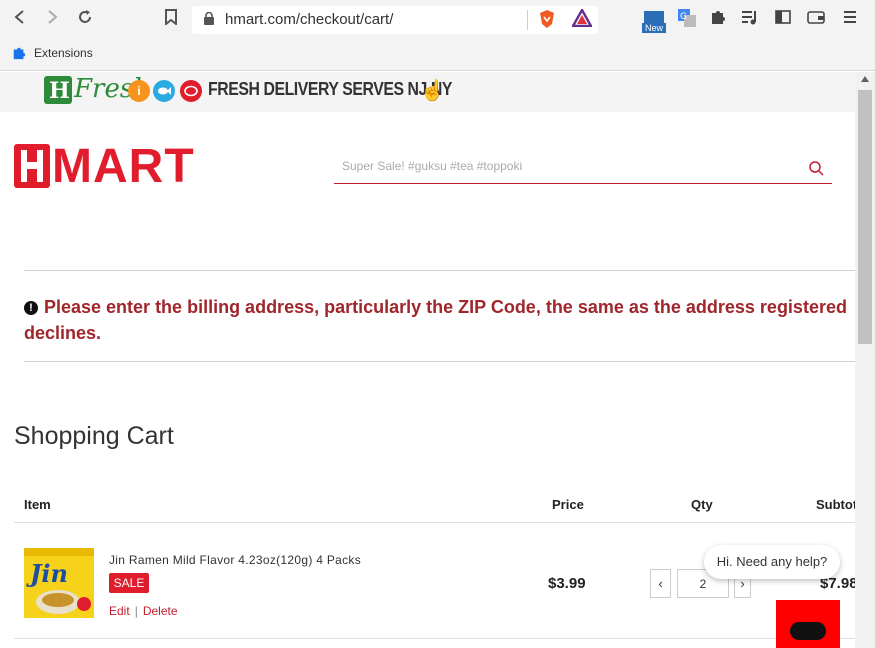  I want to click on translate-icon: G, so click(687, 20).